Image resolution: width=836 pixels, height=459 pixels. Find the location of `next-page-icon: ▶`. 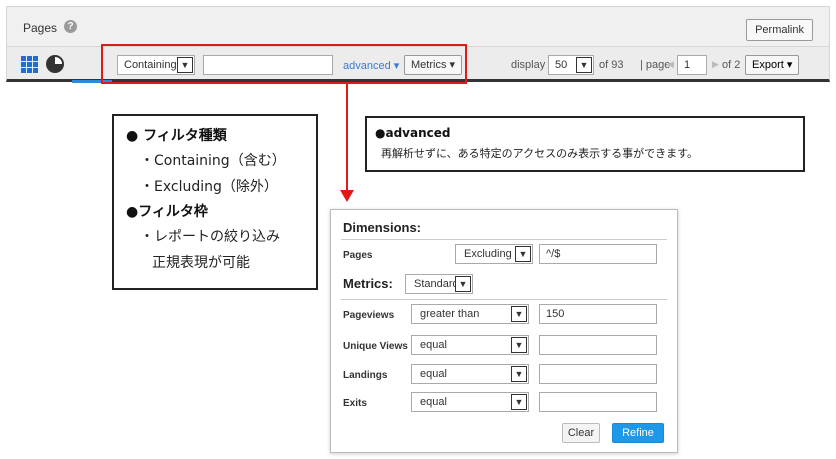

next-page-icon: ▶ is located at coordinates (715, 64).